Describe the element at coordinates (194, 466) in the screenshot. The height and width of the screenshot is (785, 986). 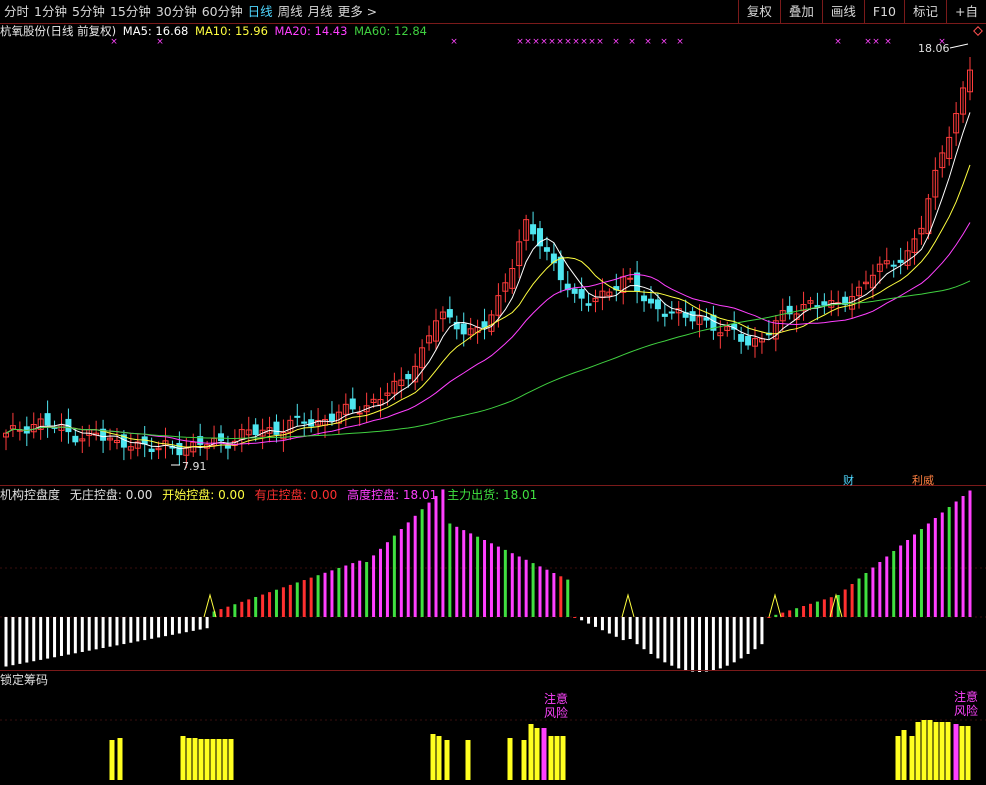
I see `low-price-label: 7.91` at that location.